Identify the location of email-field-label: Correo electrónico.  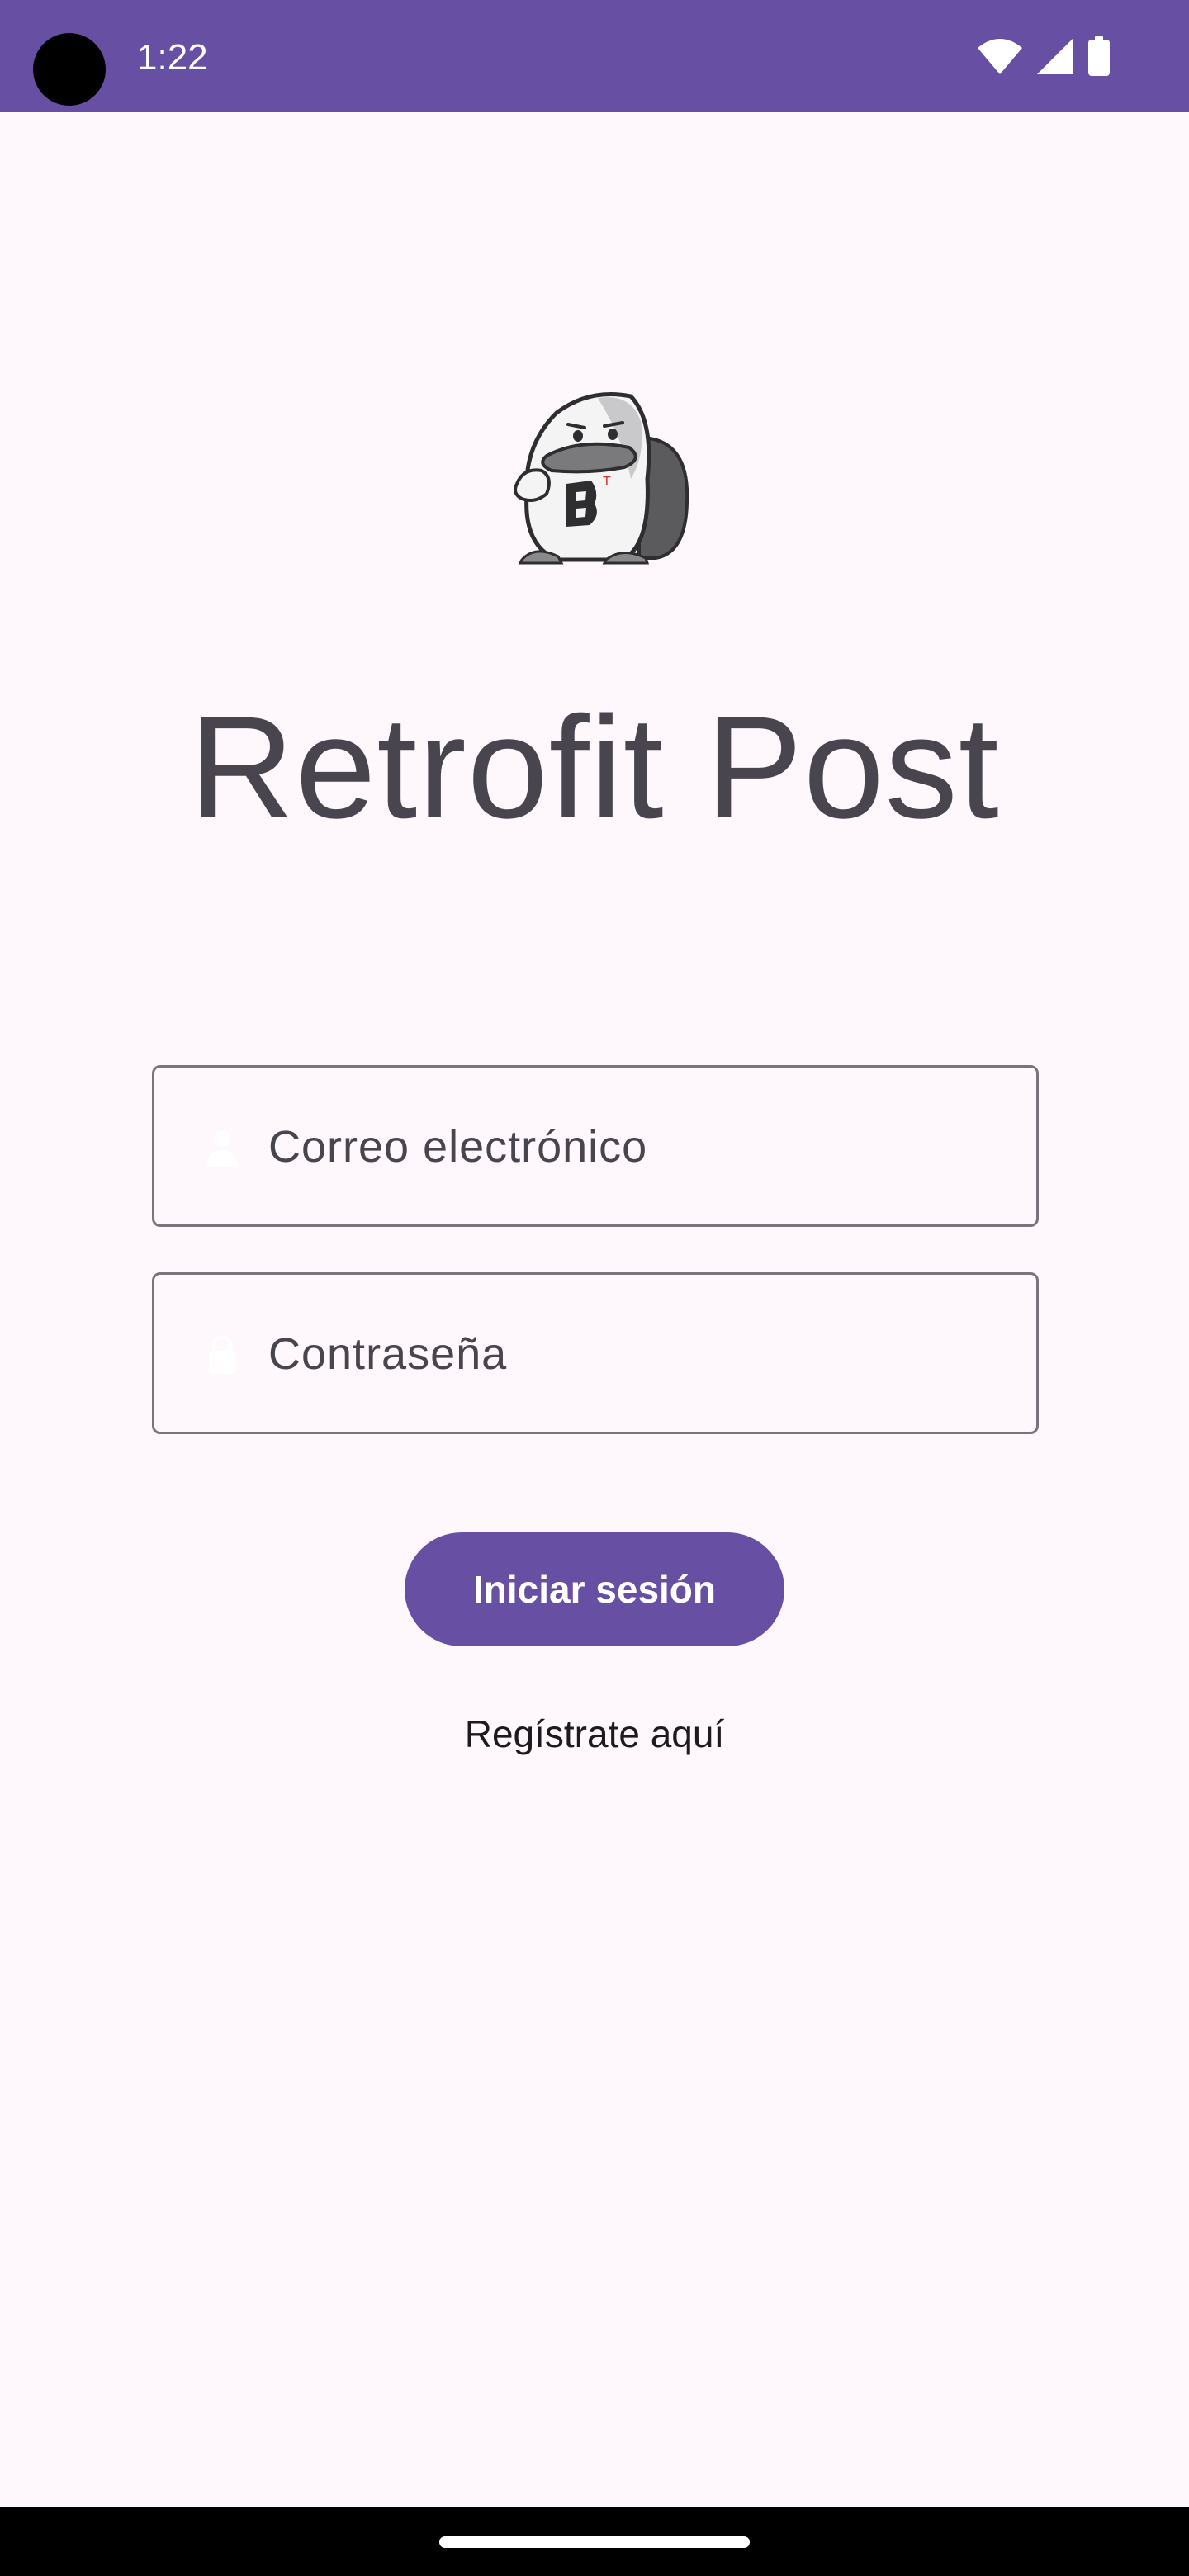
(458, 1147).